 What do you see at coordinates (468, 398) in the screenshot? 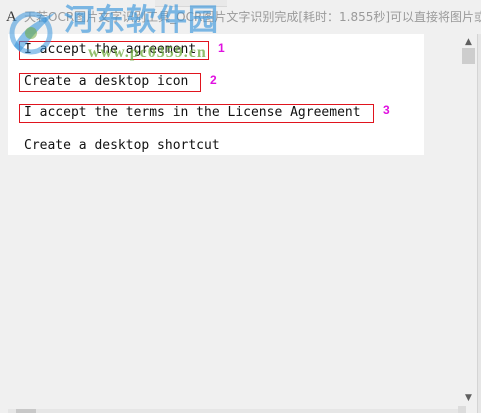
I see `arrow-down-icon: ▼` at bounding box center [468, 398].